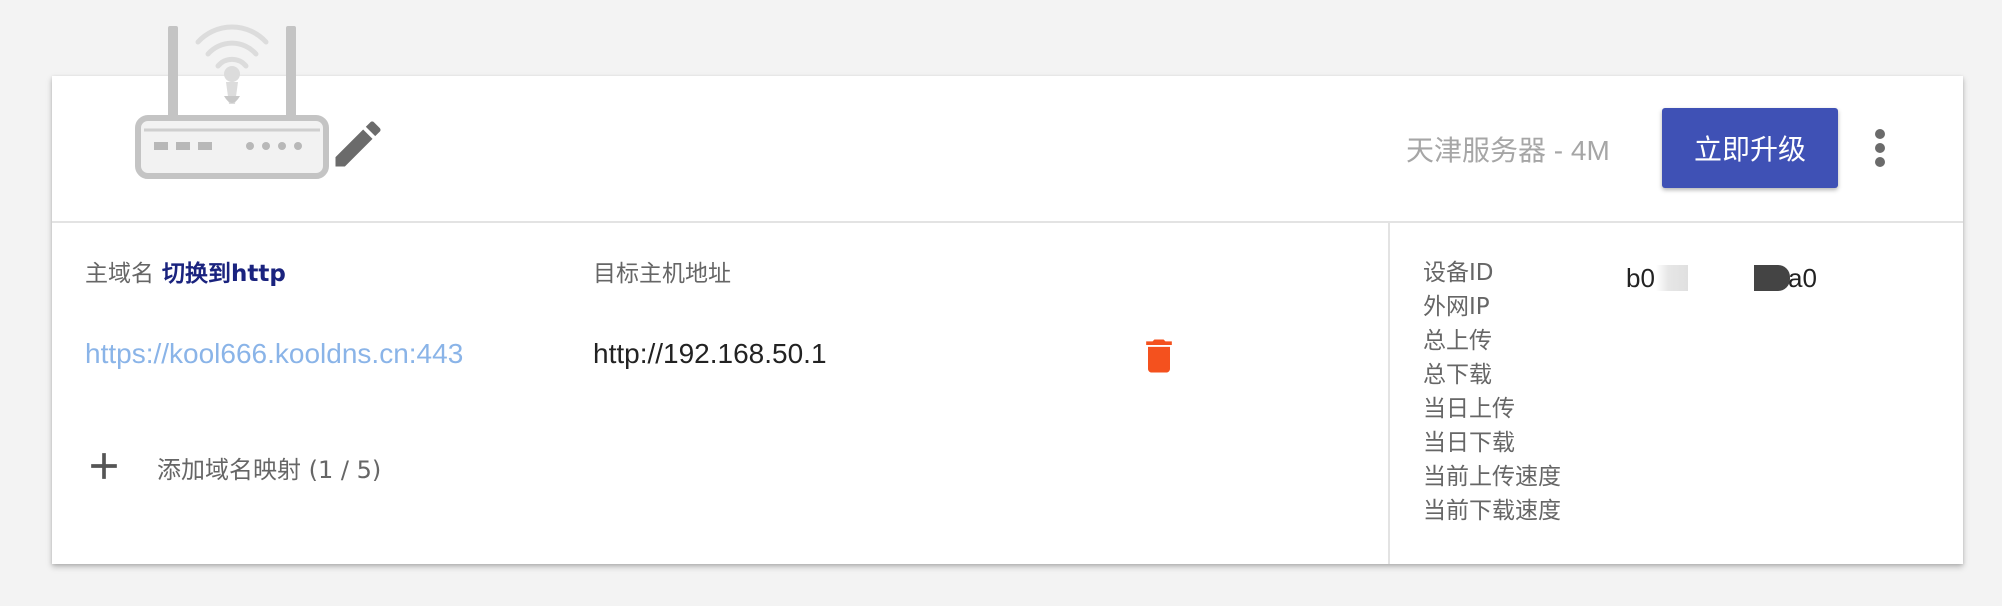  What do you see at coordinates (1389, 392) in the screenshot?
I see `vertical-divider` at bounding box center [1389, 392].